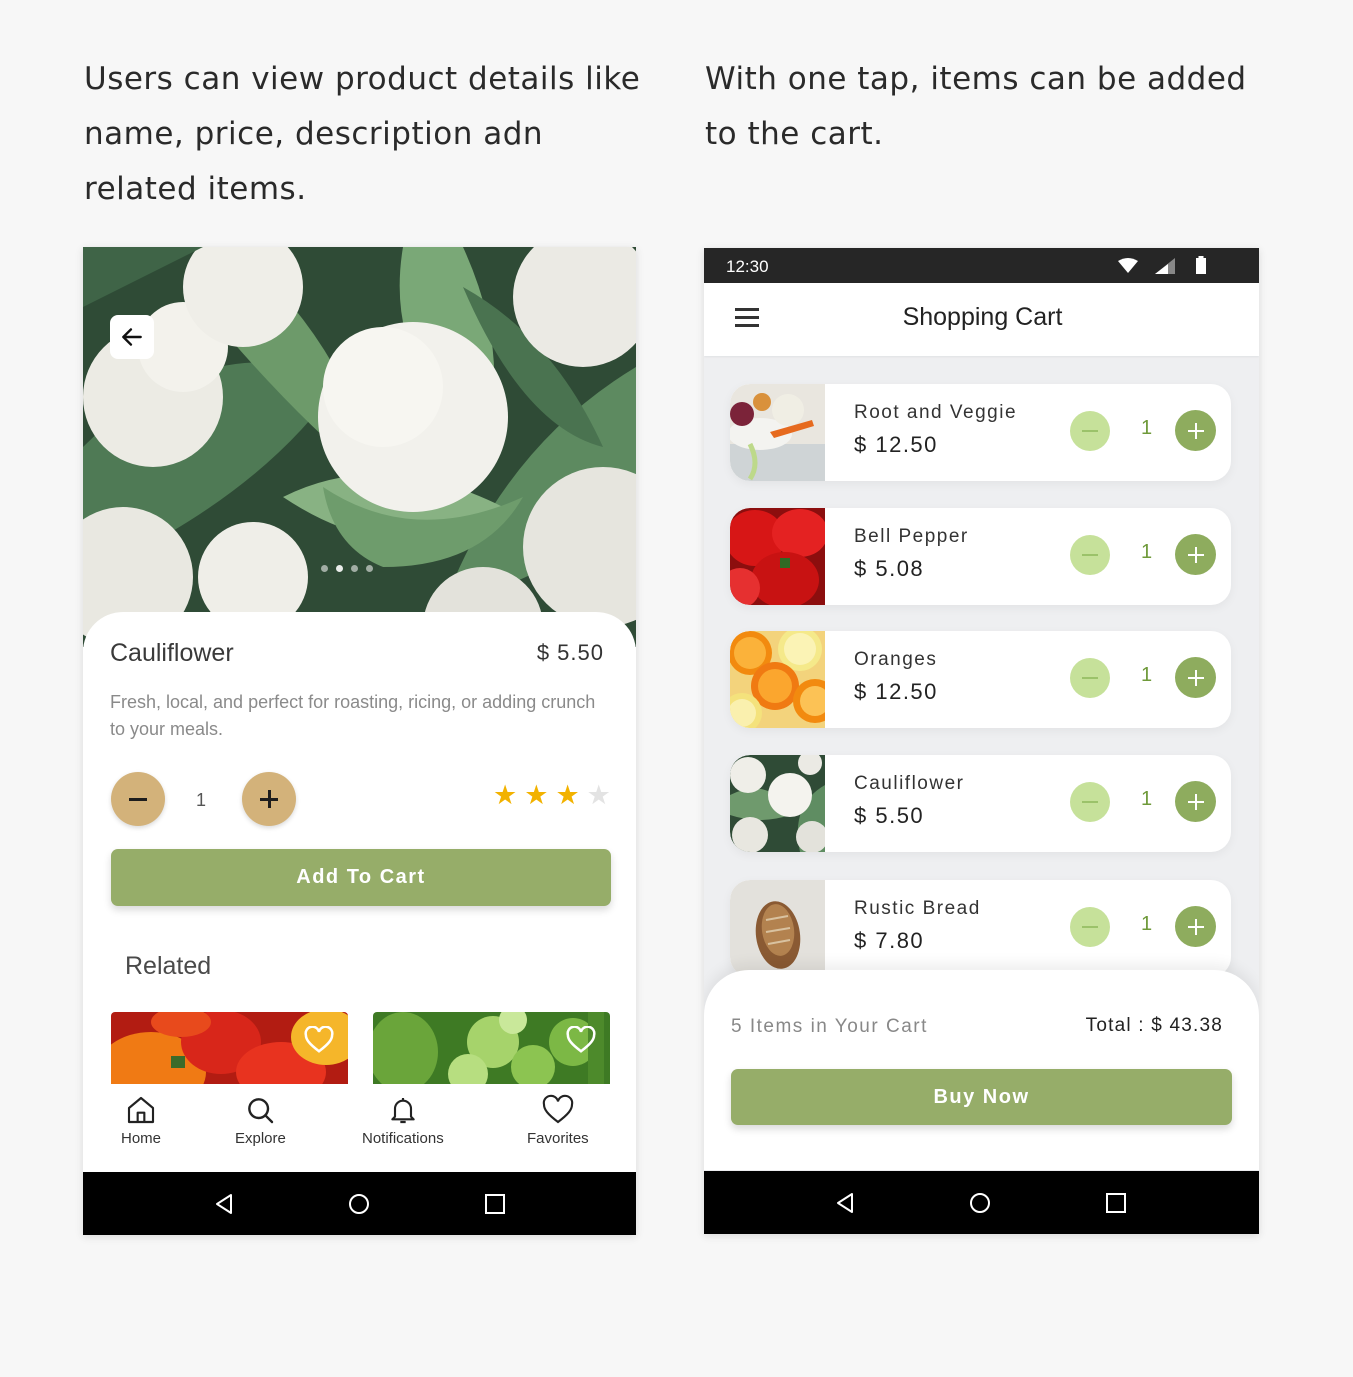  What do you see at coordinates (1154, 1025) in the screenshot?
I see `cart-total: Total : $ 43.38` at bounding box center [1154, 1025].